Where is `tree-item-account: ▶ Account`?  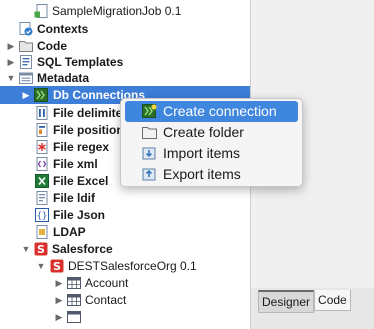
tree-item-account: ▶ Account is located at coordinates (125, 283).